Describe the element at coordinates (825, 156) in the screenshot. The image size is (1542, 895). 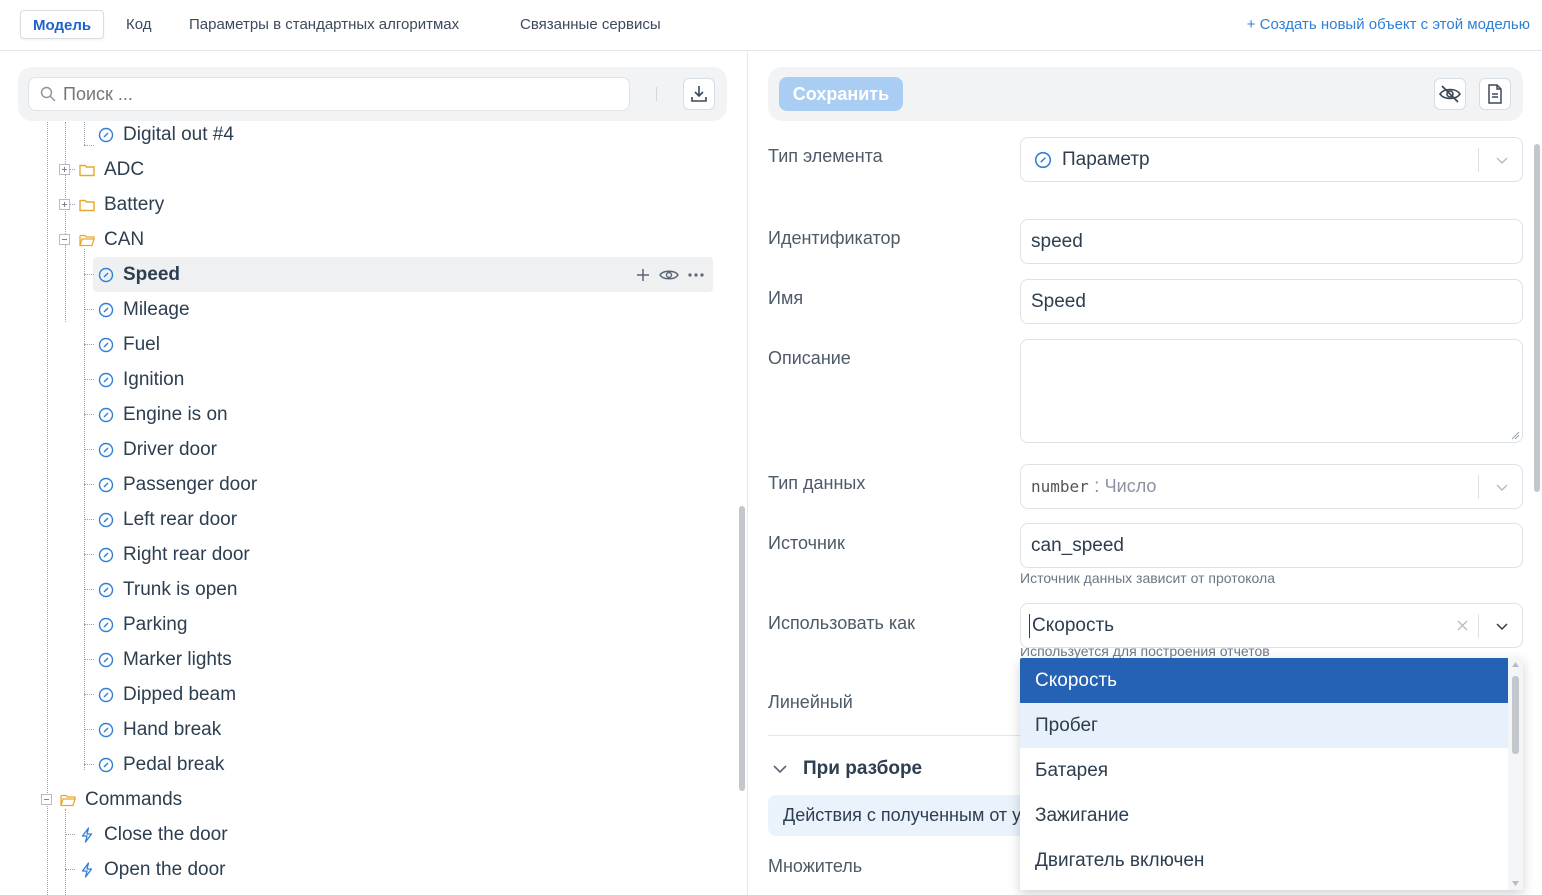
I see `element-type-label: Тип элемента` at that location.